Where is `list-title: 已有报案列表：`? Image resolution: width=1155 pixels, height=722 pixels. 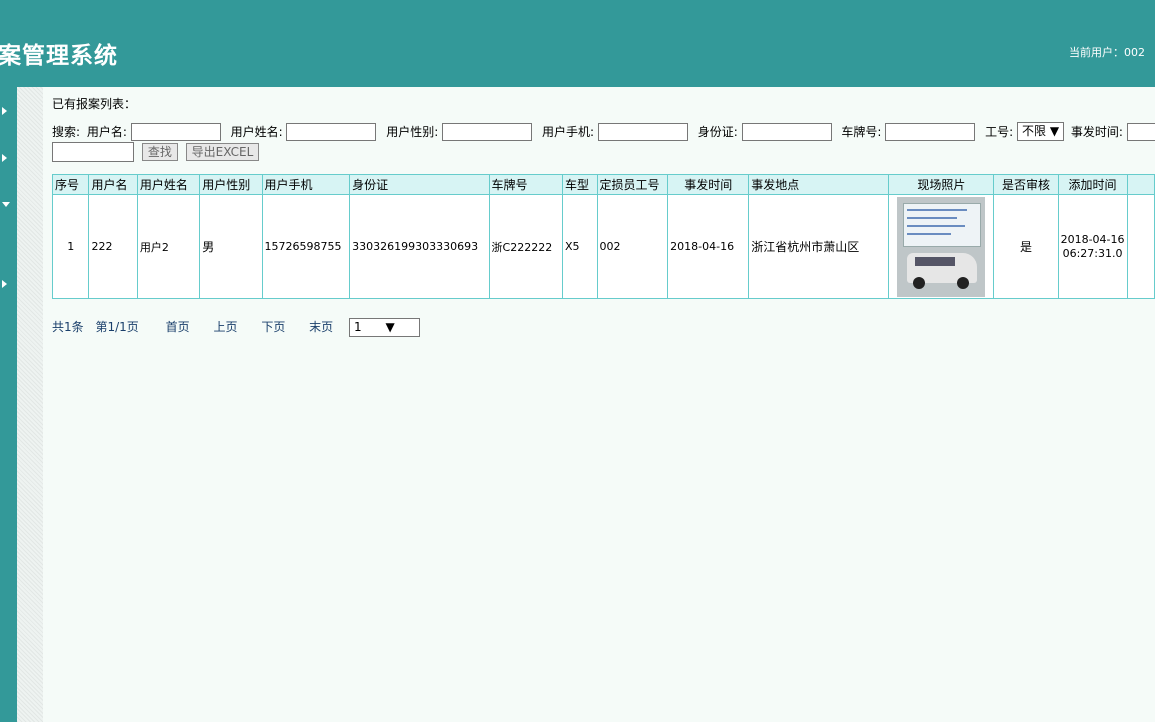
list-title: 已有报案列表： is located at coordinates (94, 104).